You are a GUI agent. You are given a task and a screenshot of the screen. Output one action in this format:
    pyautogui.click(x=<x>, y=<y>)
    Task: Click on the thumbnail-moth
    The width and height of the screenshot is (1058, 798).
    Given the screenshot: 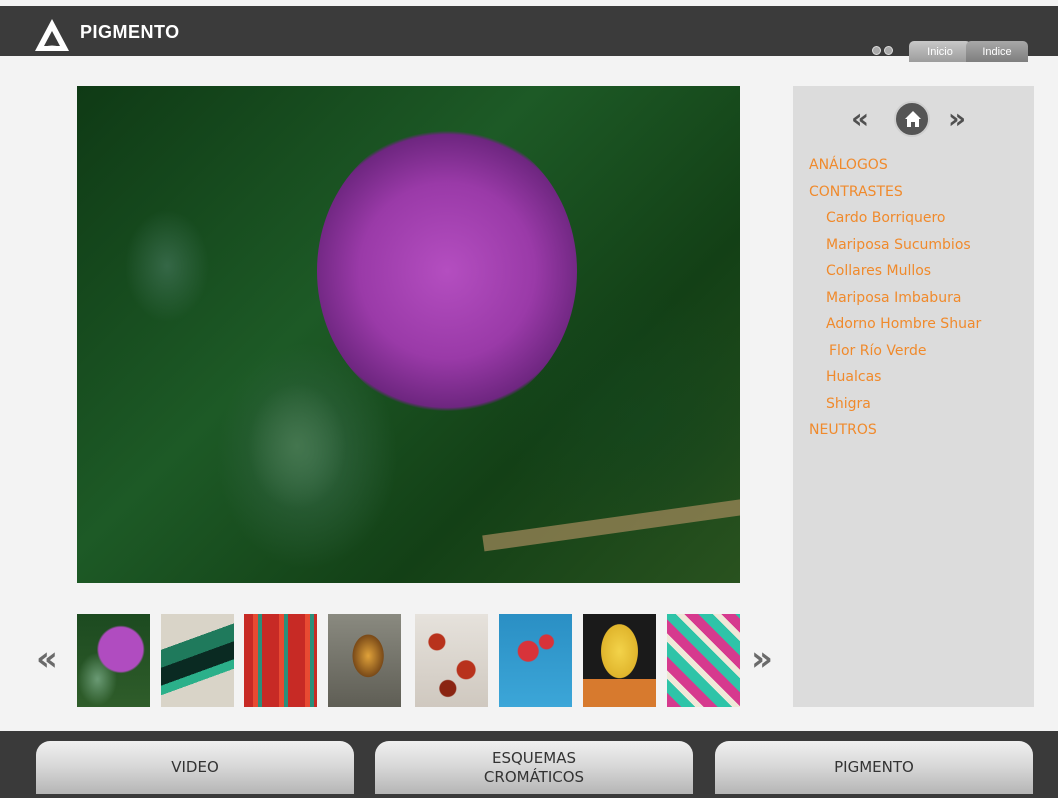 What is the action you would take?
    pyautogui.click(x=197, y=660)
    